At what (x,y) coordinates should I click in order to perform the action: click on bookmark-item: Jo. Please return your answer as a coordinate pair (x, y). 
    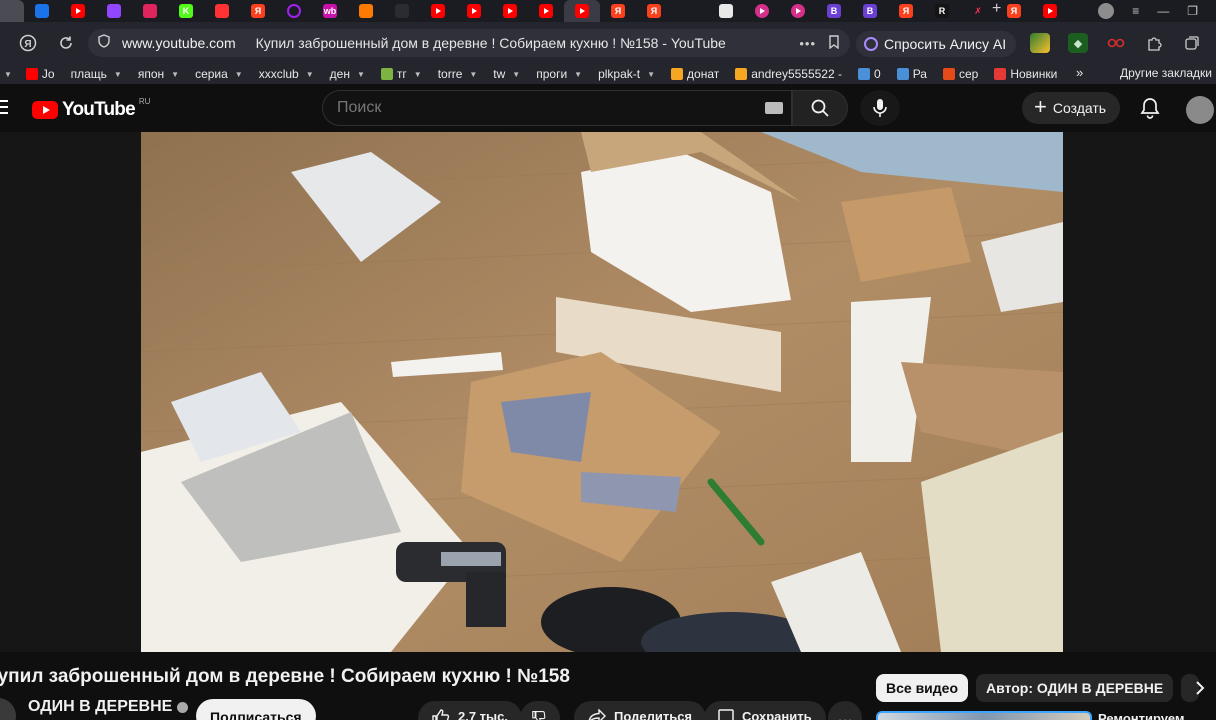
    Looking at the image, I should click on (40, 74).